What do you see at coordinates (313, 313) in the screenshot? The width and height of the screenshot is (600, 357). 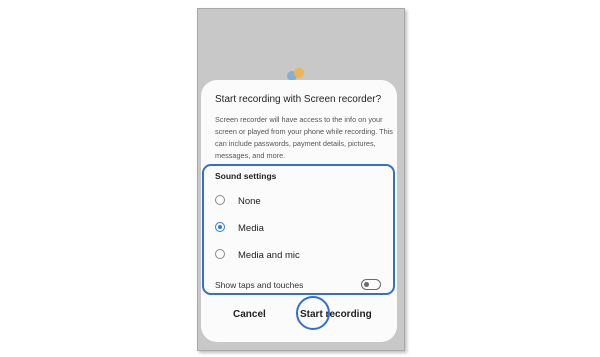 I see `start-button-highlight-circle` at bounding box center [313, 313].